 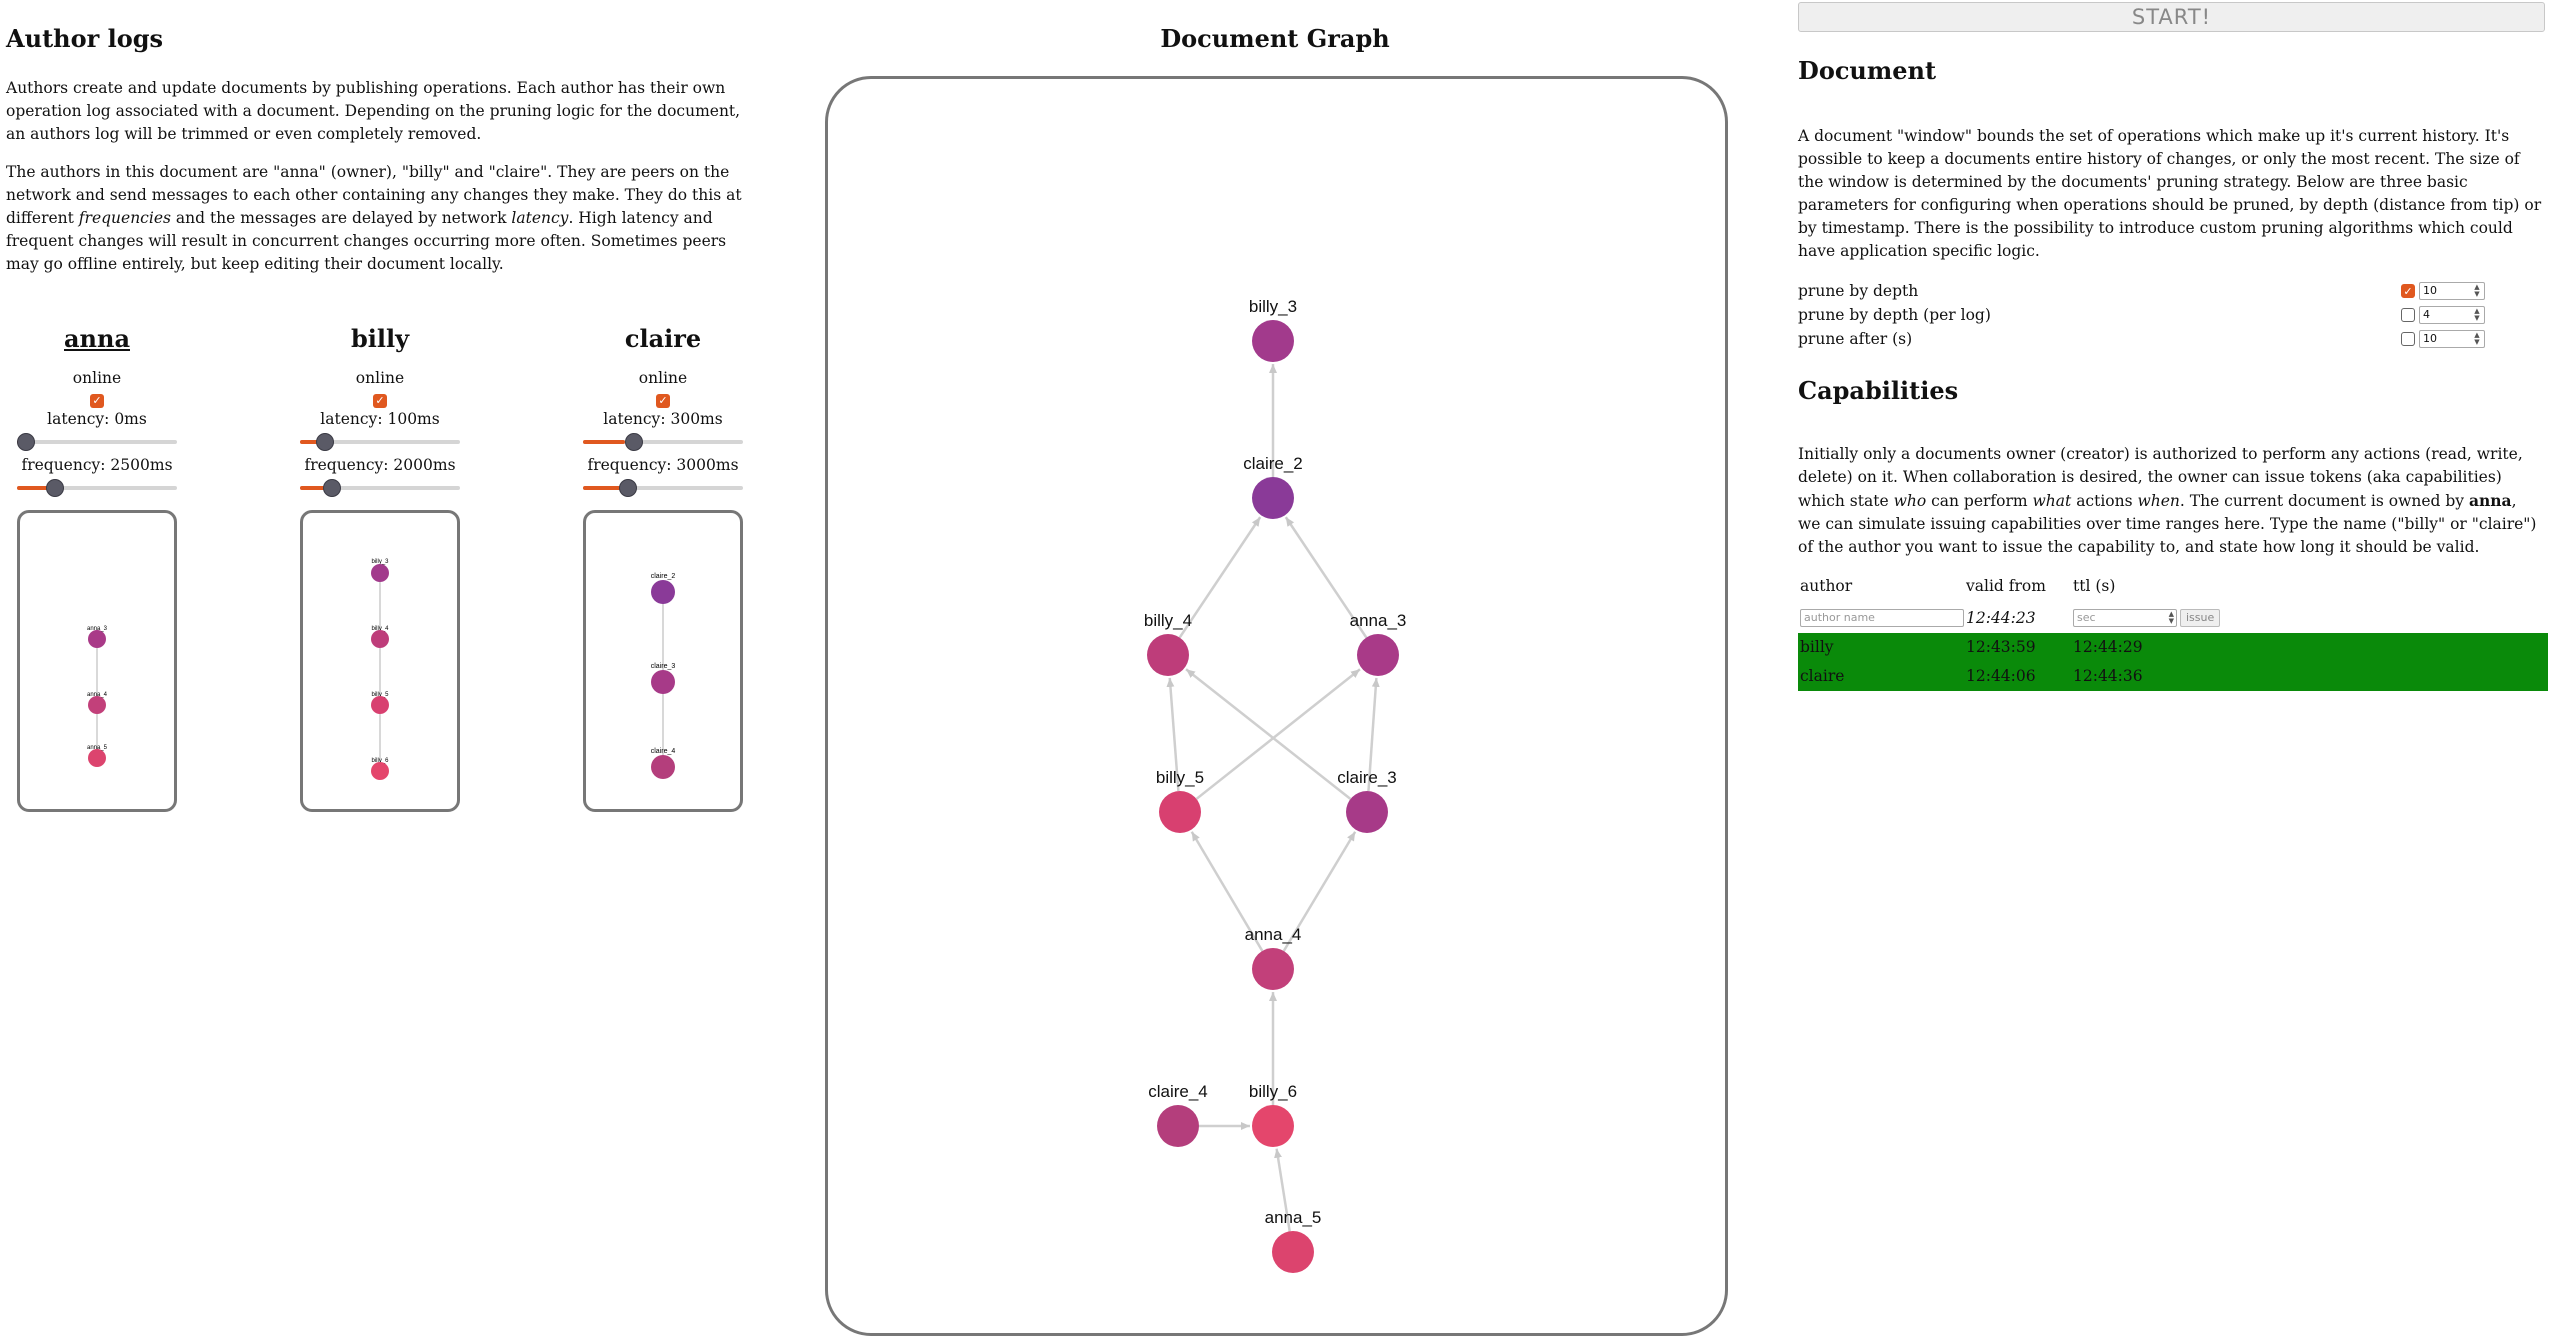 What do you see at coordinates (1273, 306) in the screenshot?
I see `graph-node-label-billy_3: billy_3` at bounding box center [1273, 306].